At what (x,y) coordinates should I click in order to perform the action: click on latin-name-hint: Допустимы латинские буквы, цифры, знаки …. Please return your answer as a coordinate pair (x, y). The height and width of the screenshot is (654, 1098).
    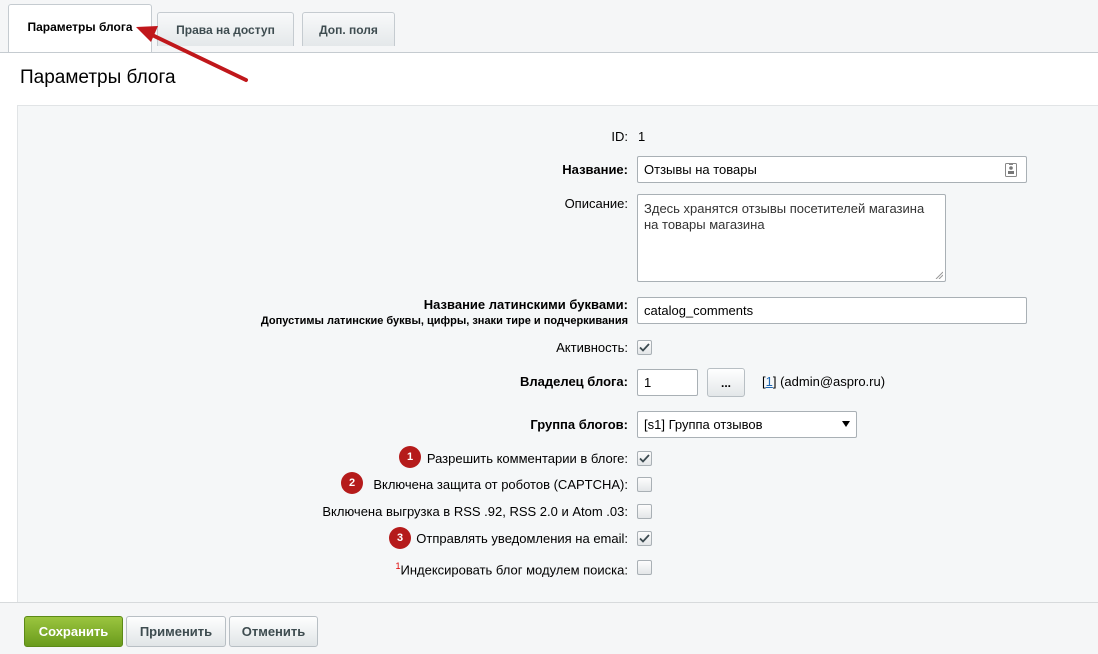
    Looking at the image, I should click on (444, 321).